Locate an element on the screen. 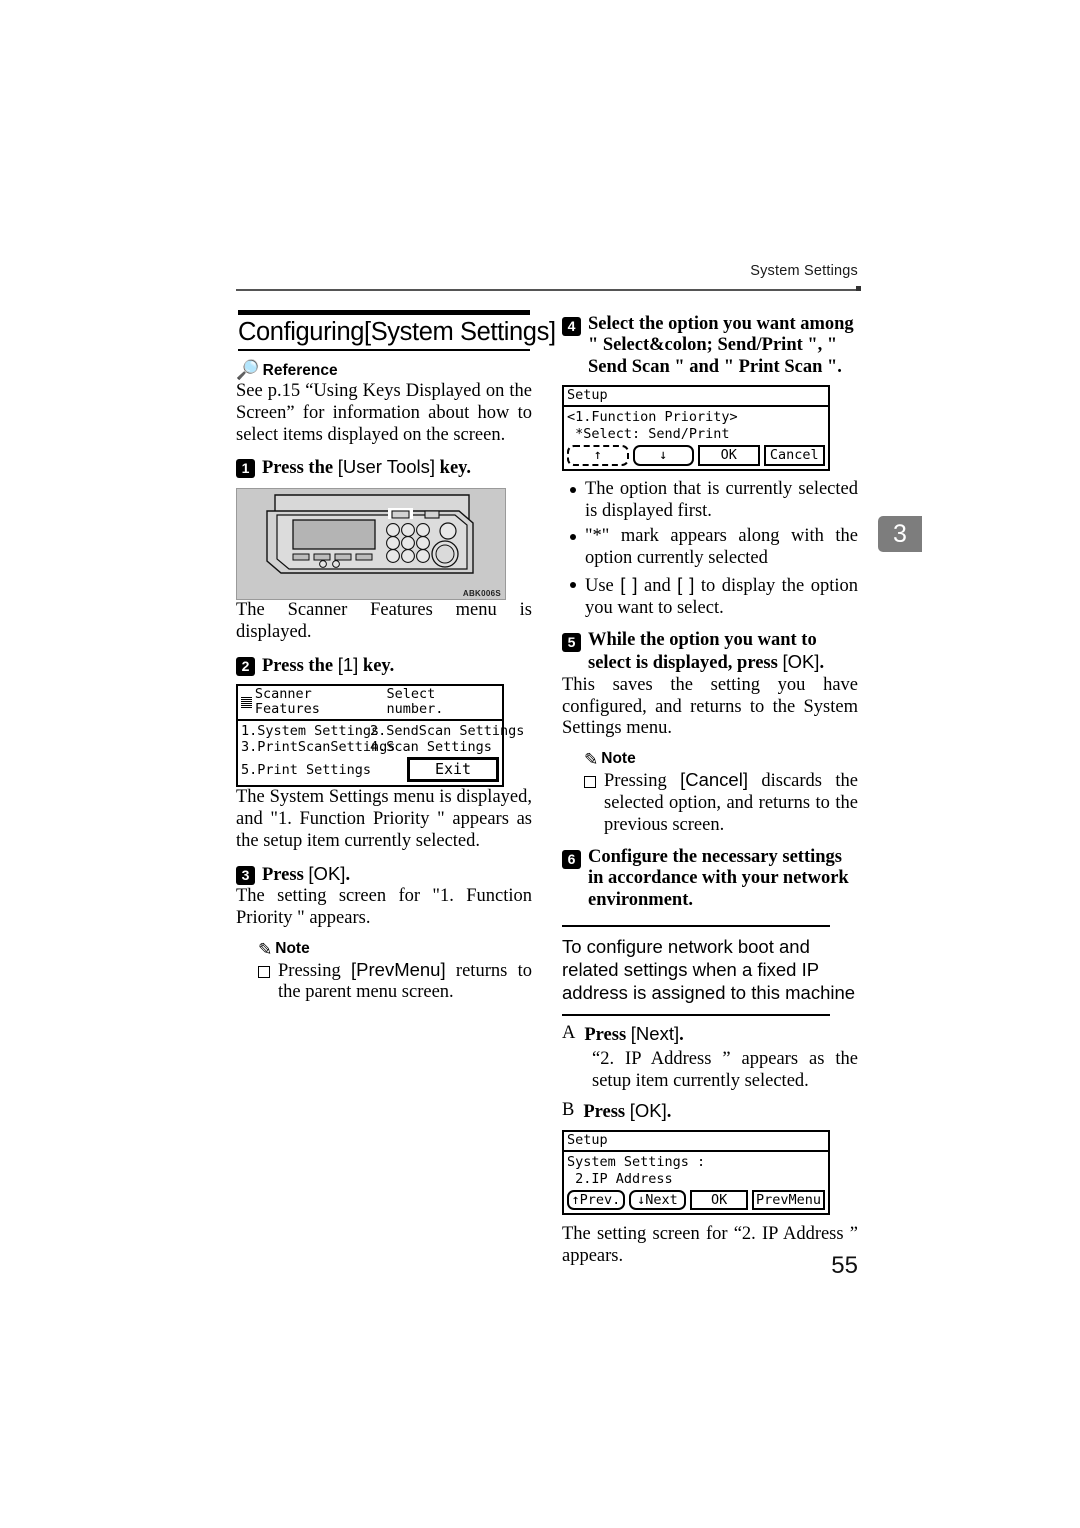 This screenshot has height=1528, width=1080. lcd-menu-item-3: 3.PrintScanSettings is located at coordinates (318, 747).